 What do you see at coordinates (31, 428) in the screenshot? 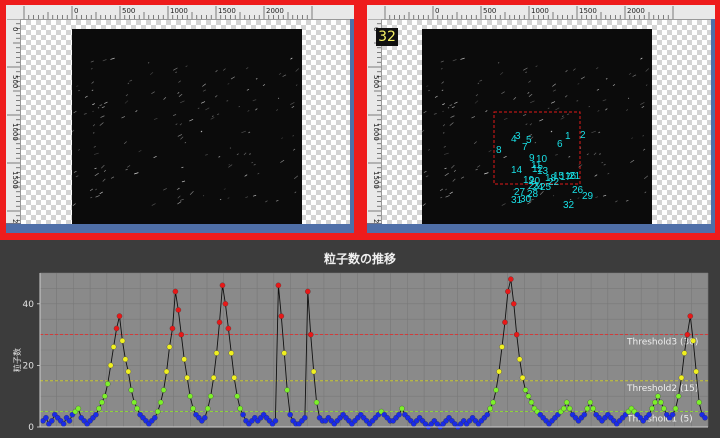
I see `y-tick-label: 0` at bounding box center [31, 428].